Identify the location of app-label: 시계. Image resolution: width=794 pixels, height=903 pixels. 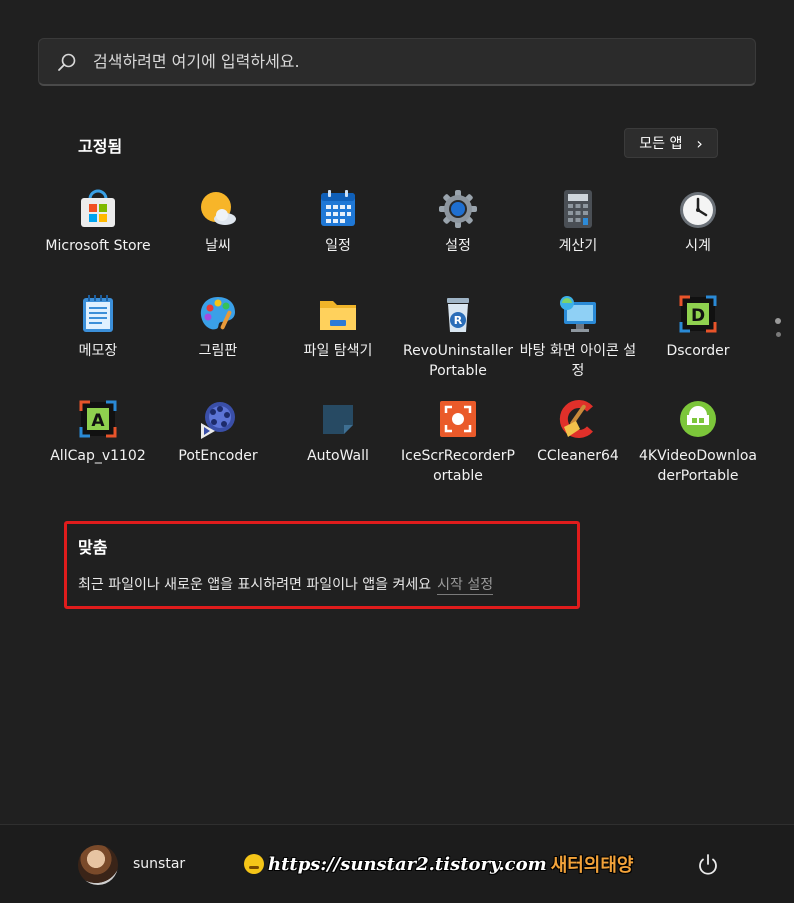
(698, 246).